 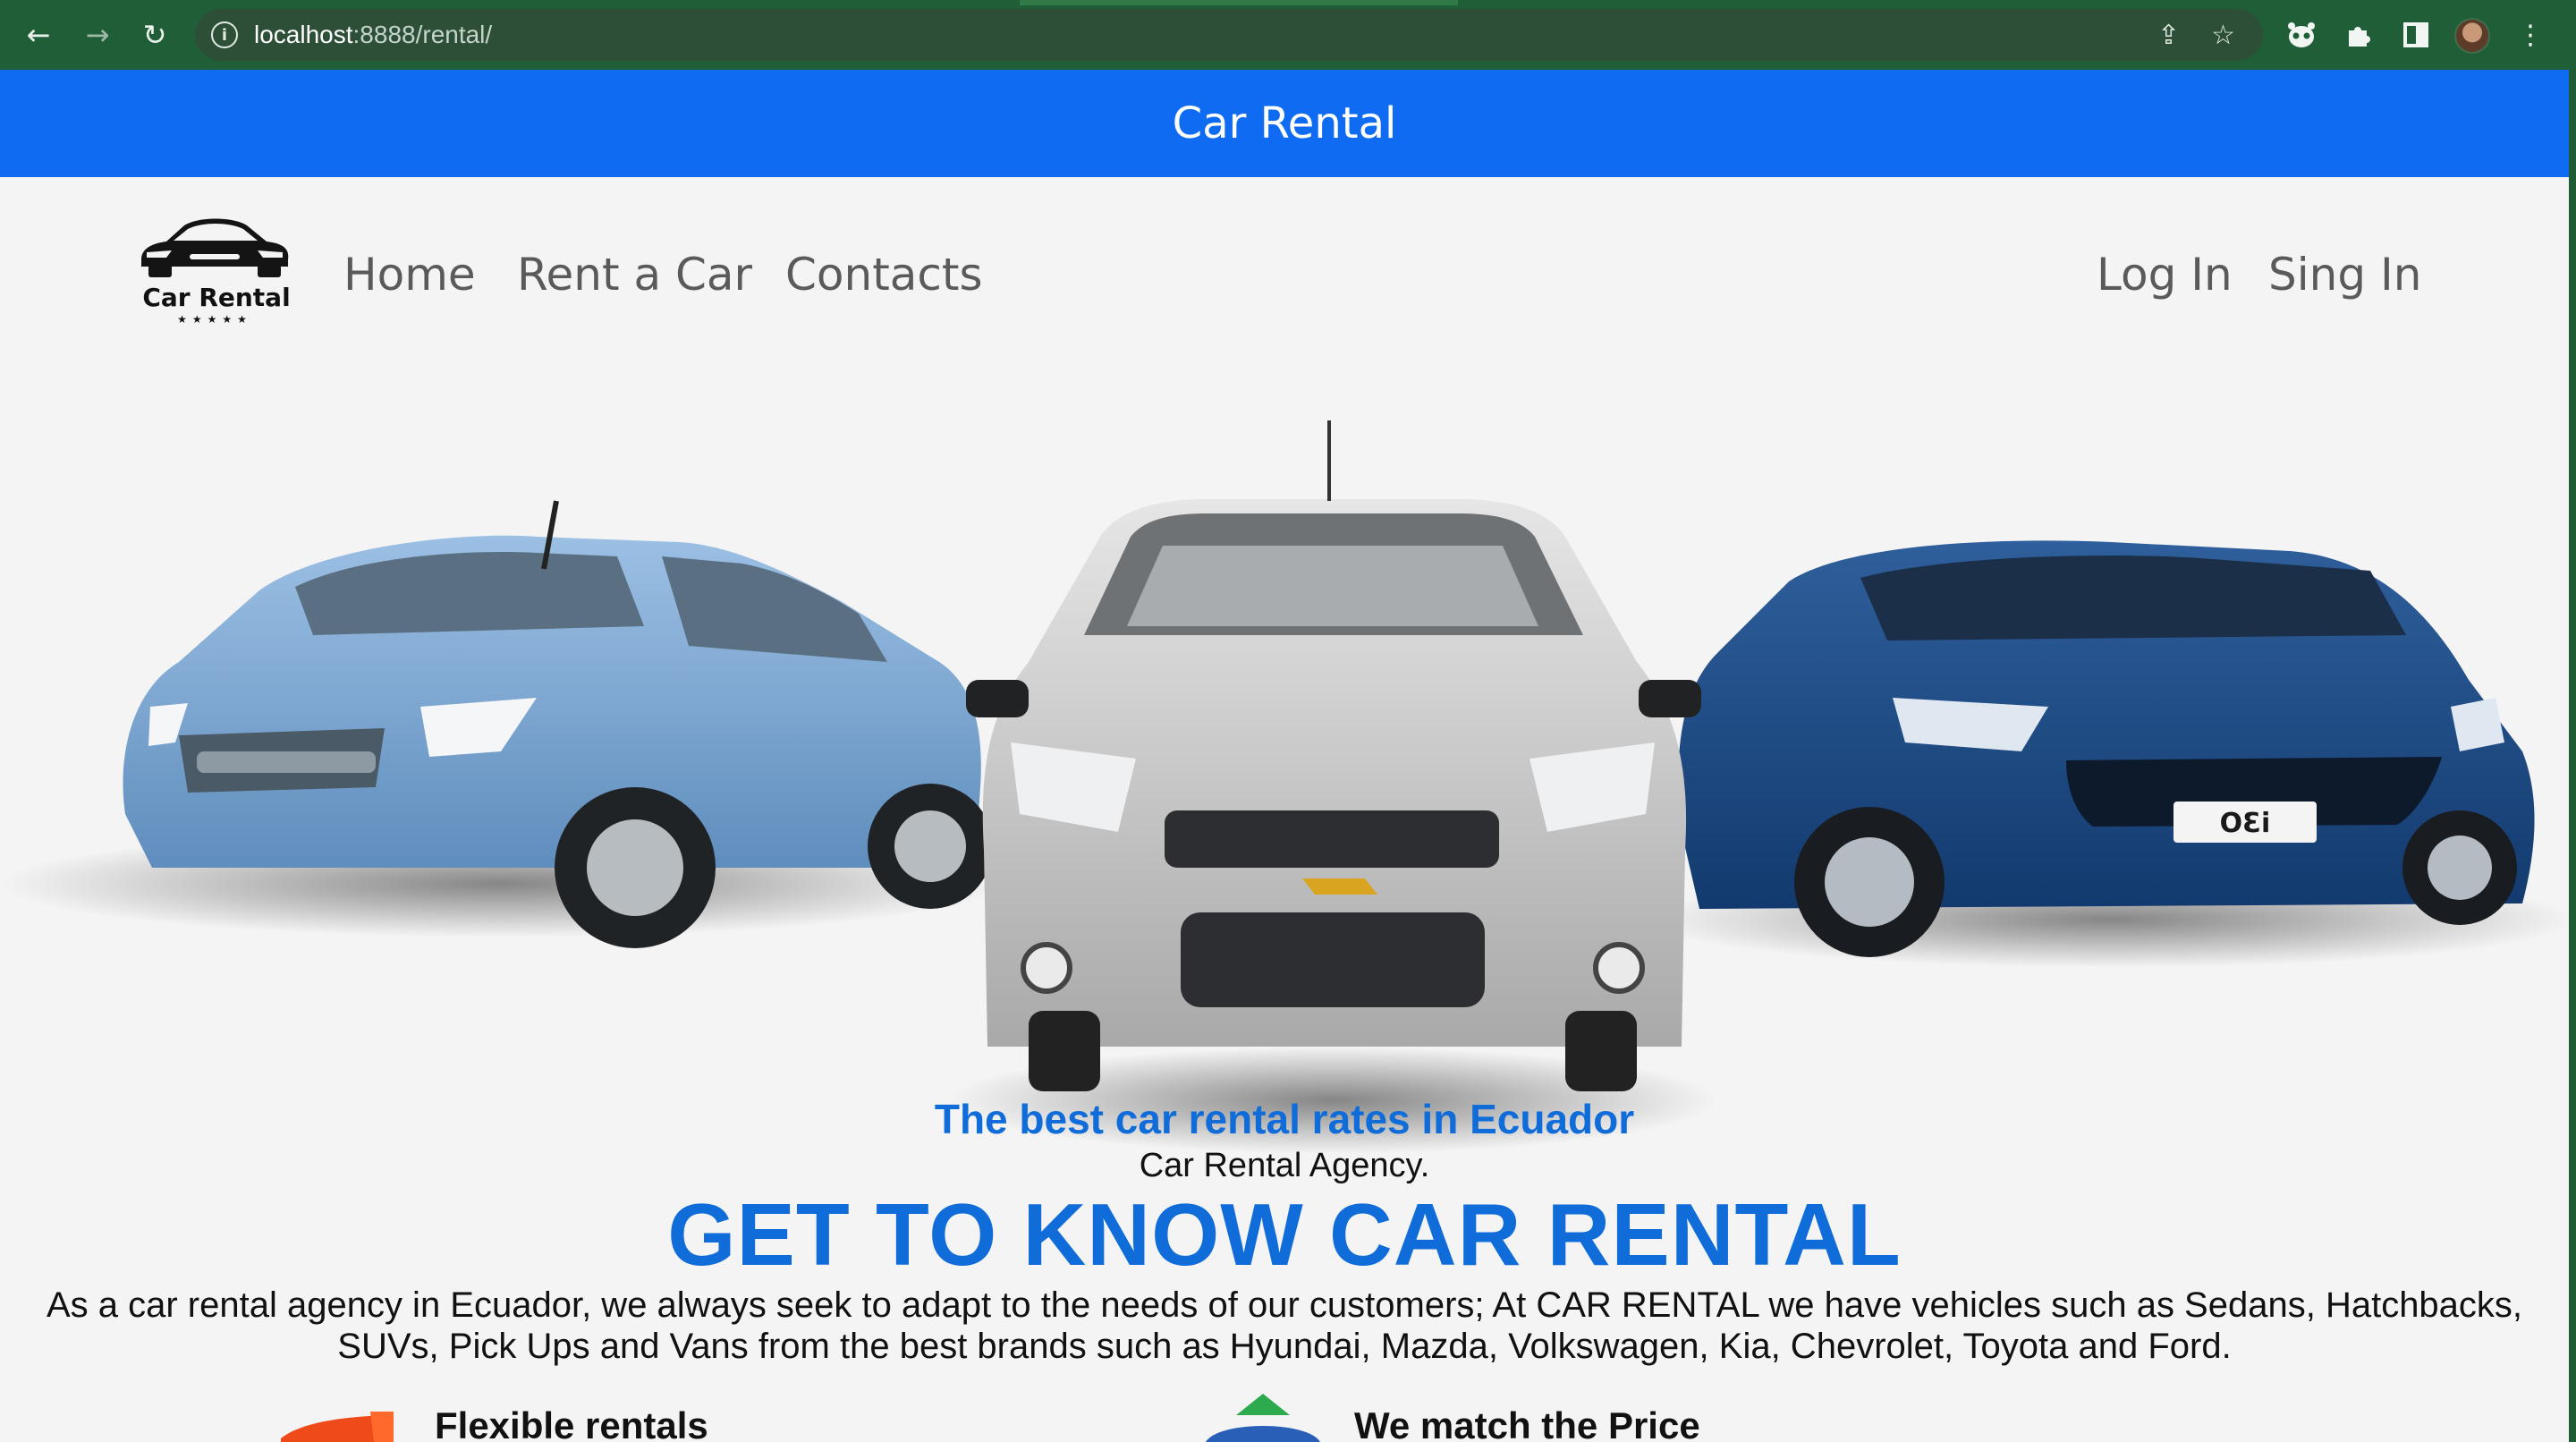 I want to click on banner-title: Car Rental, so click(x=1284, y=123).